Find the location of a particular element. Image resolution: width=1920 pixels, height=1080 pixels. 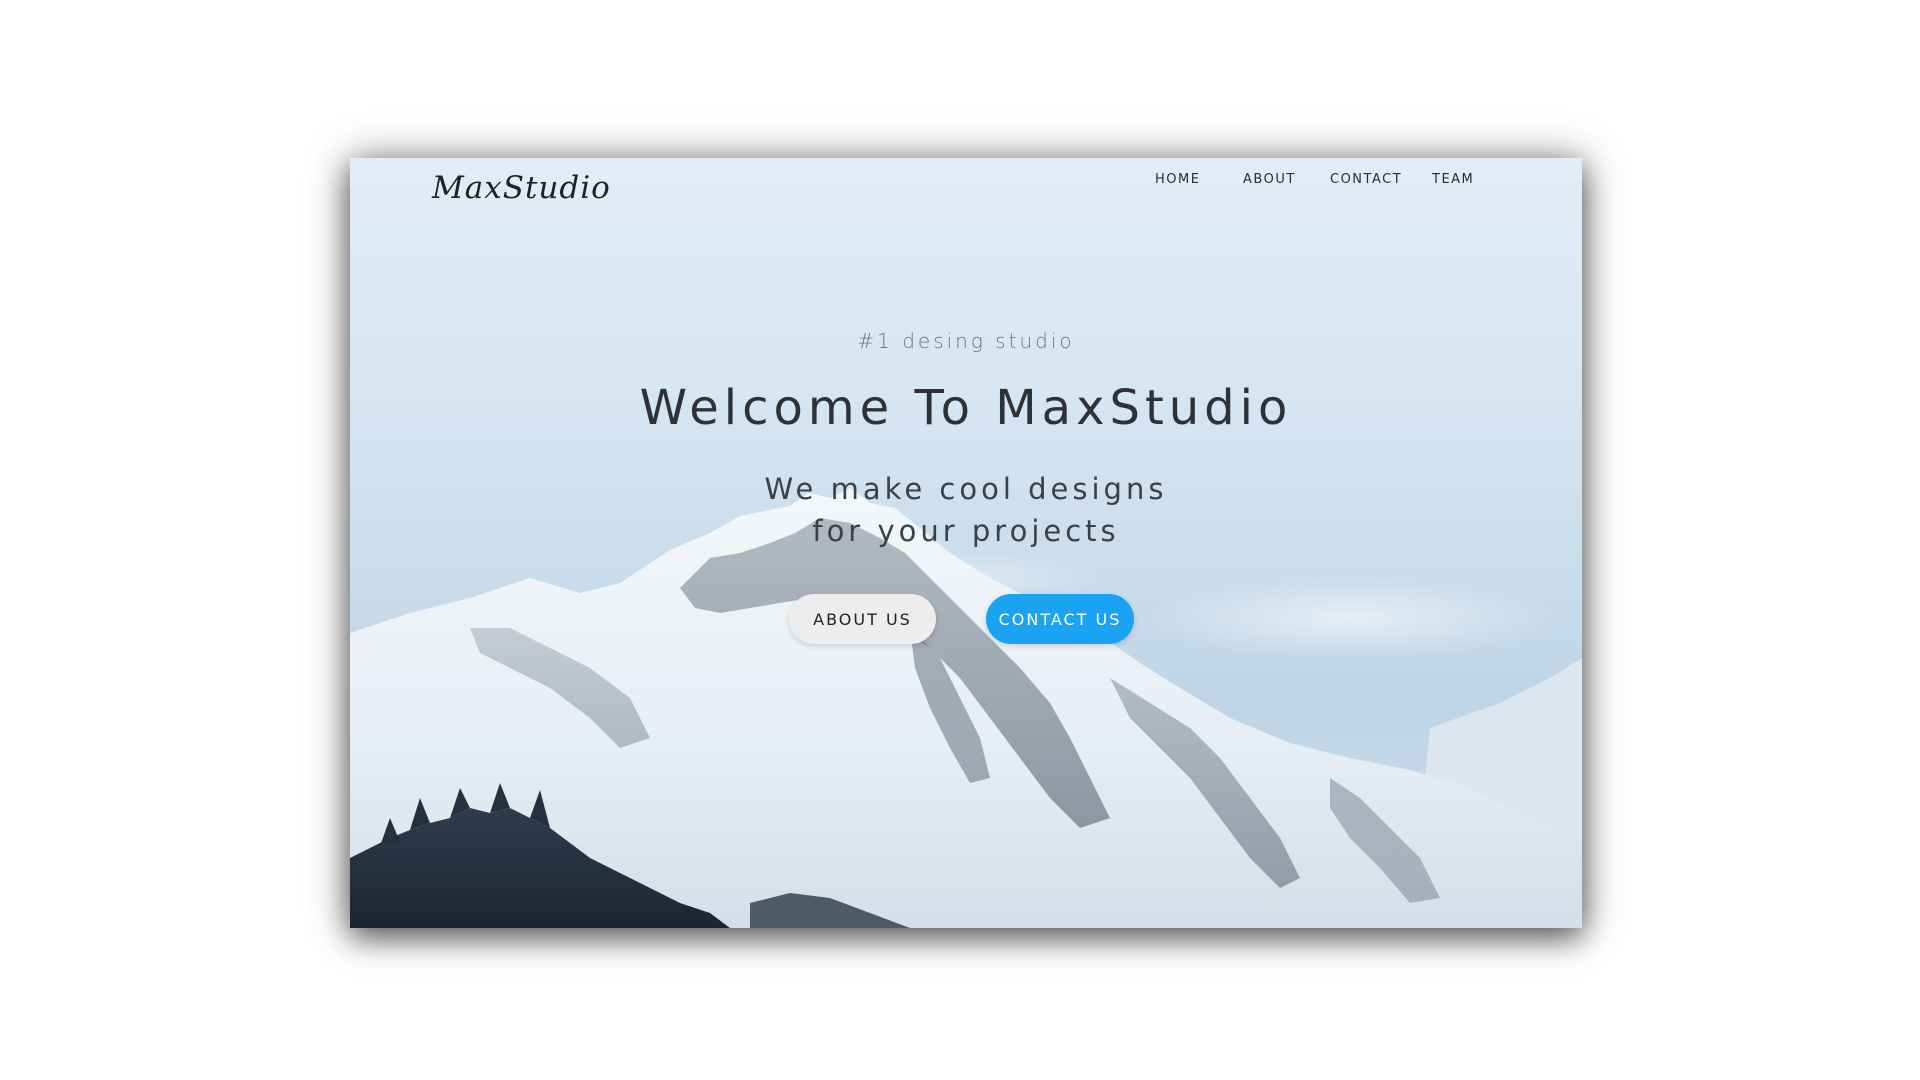

hero-subheadline-line-1: We make cool designs is located at coordinates (966, 489).